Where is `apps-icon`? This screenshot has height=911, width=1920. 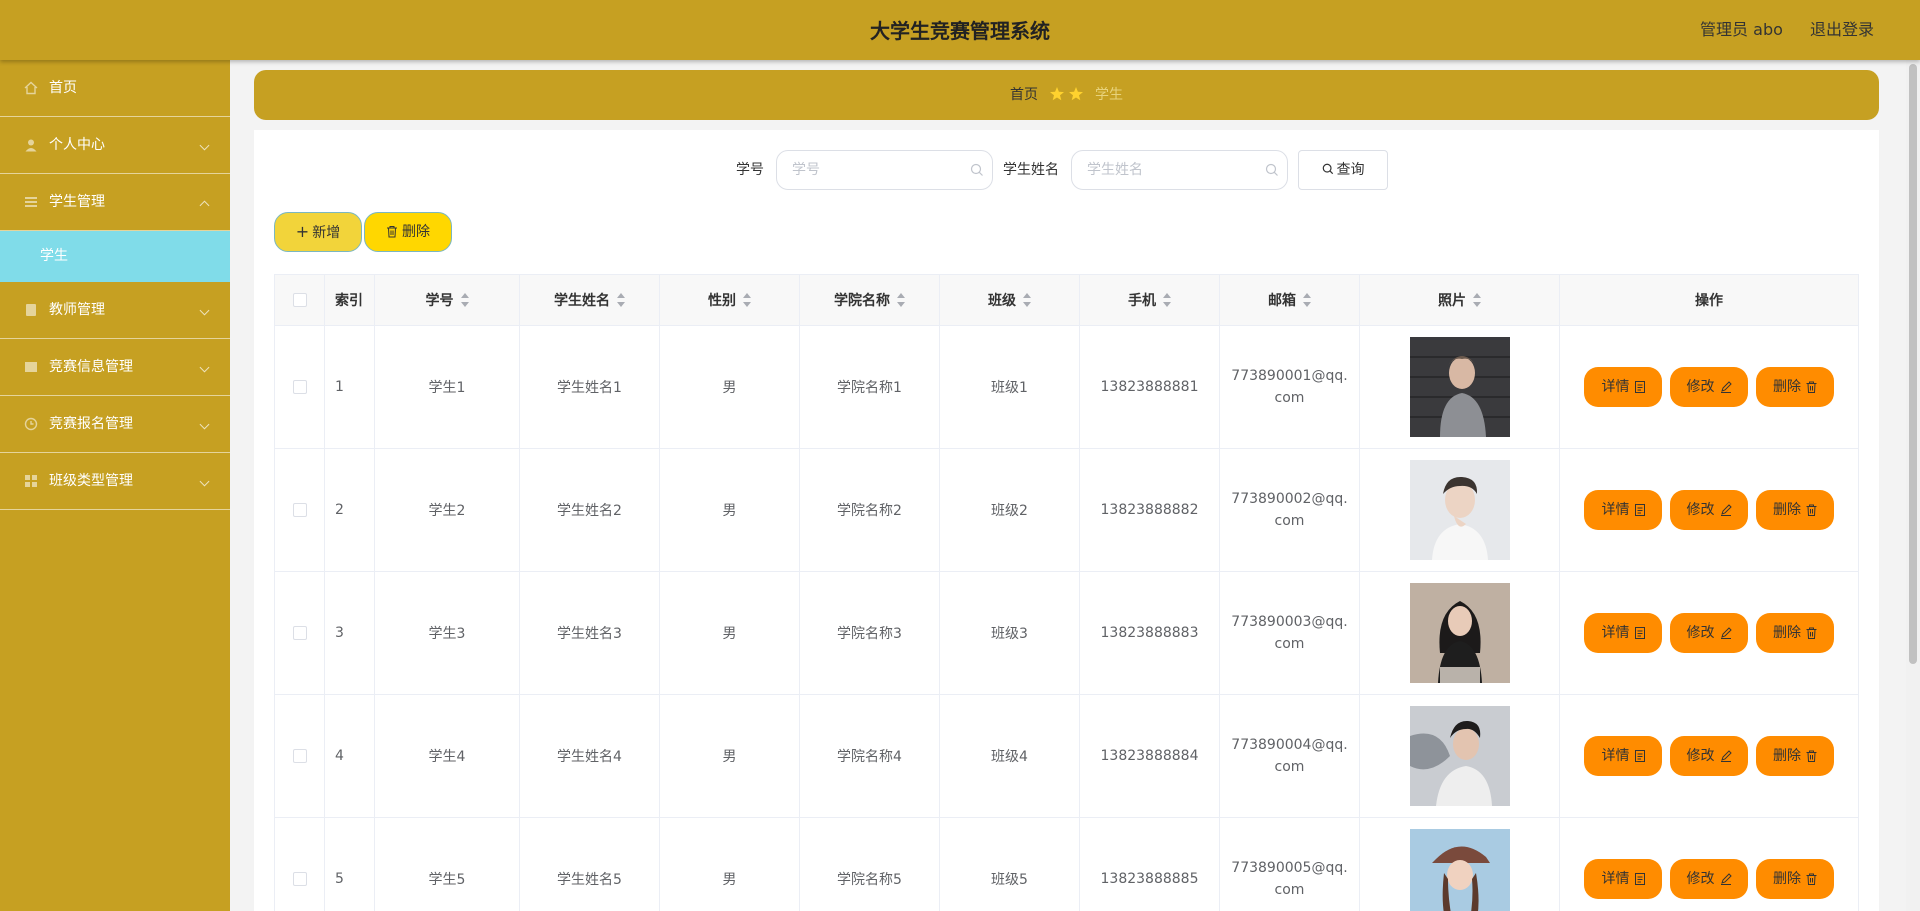
apps-icon is located at coordinates (31, 481).